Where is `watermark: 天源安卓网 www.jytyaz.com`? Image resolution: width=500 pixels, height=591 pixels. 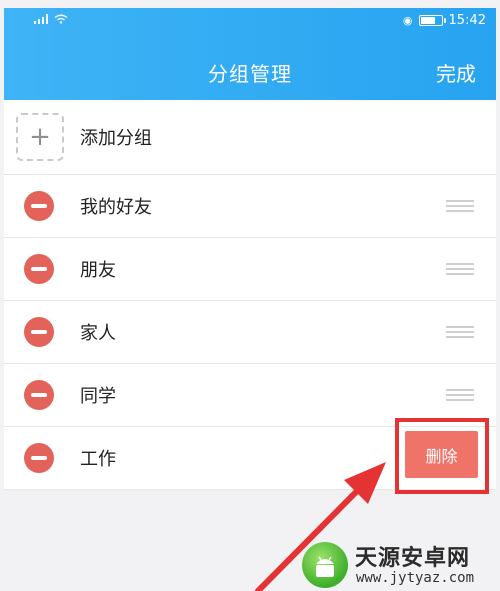 watermark: 天源安卓网 www.jytyaz.com is located at coordinates (400, 565).